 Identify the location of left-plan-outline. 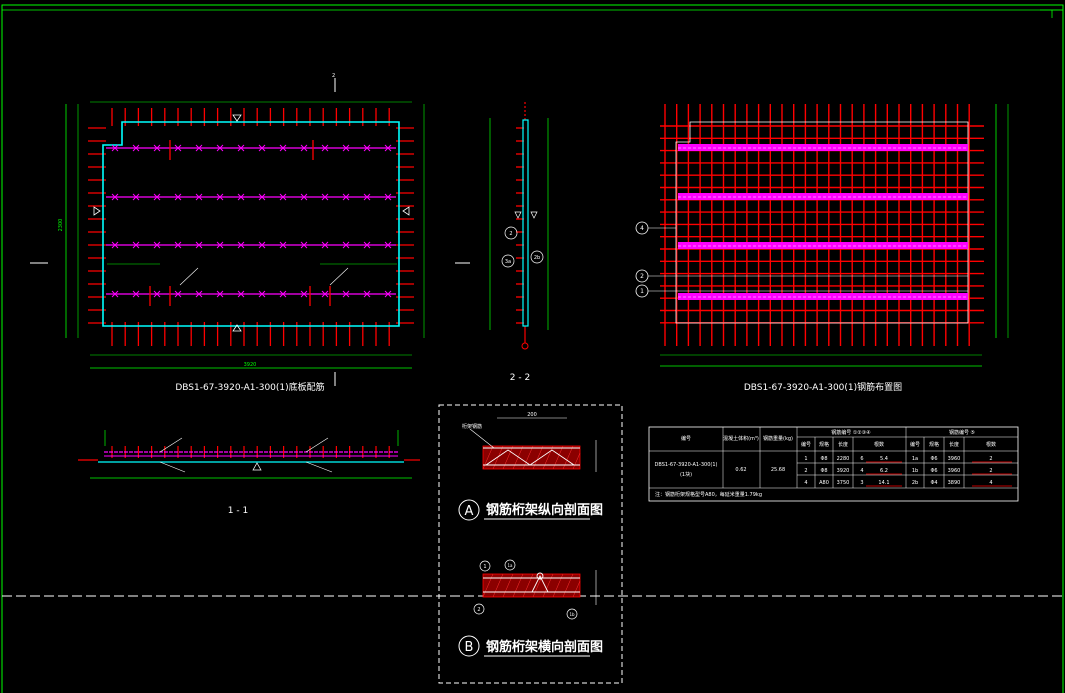
(251, 224).